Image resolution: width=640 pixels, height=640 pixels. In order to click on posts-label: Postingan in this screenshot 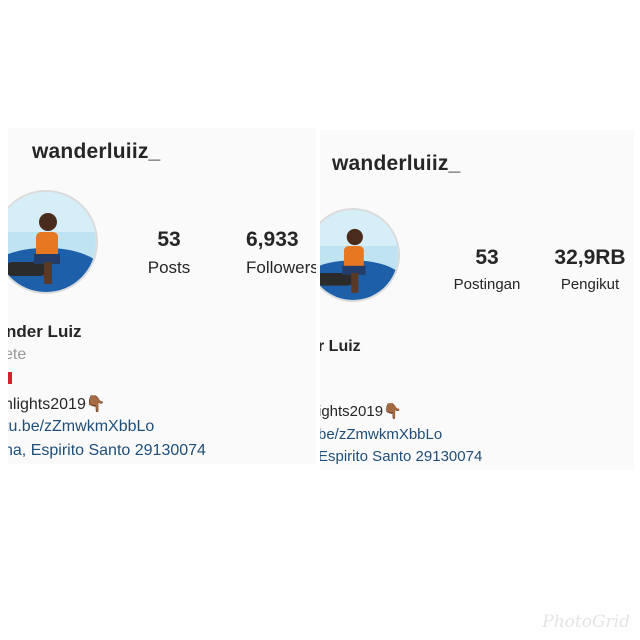, I will do `click(487, 284)`.